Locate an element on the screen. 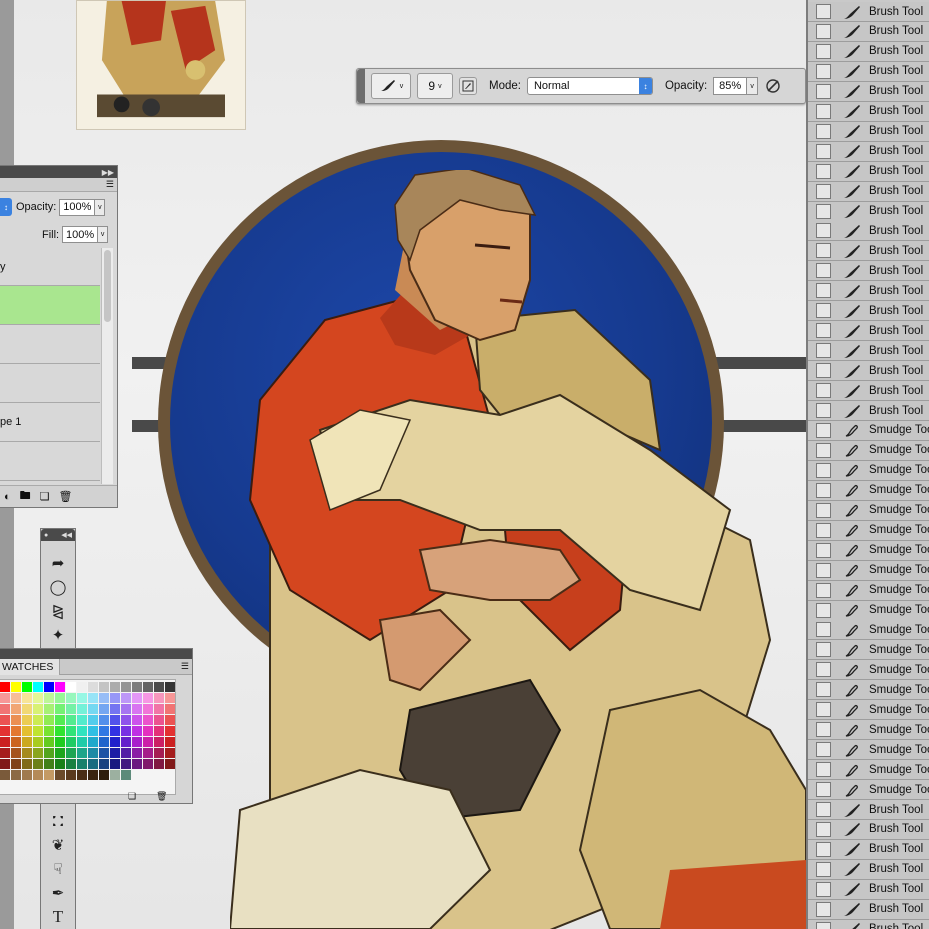 The width and height of the screenshot is (929, 929). brush-panel-toggle is located at coordinates (468, 86).